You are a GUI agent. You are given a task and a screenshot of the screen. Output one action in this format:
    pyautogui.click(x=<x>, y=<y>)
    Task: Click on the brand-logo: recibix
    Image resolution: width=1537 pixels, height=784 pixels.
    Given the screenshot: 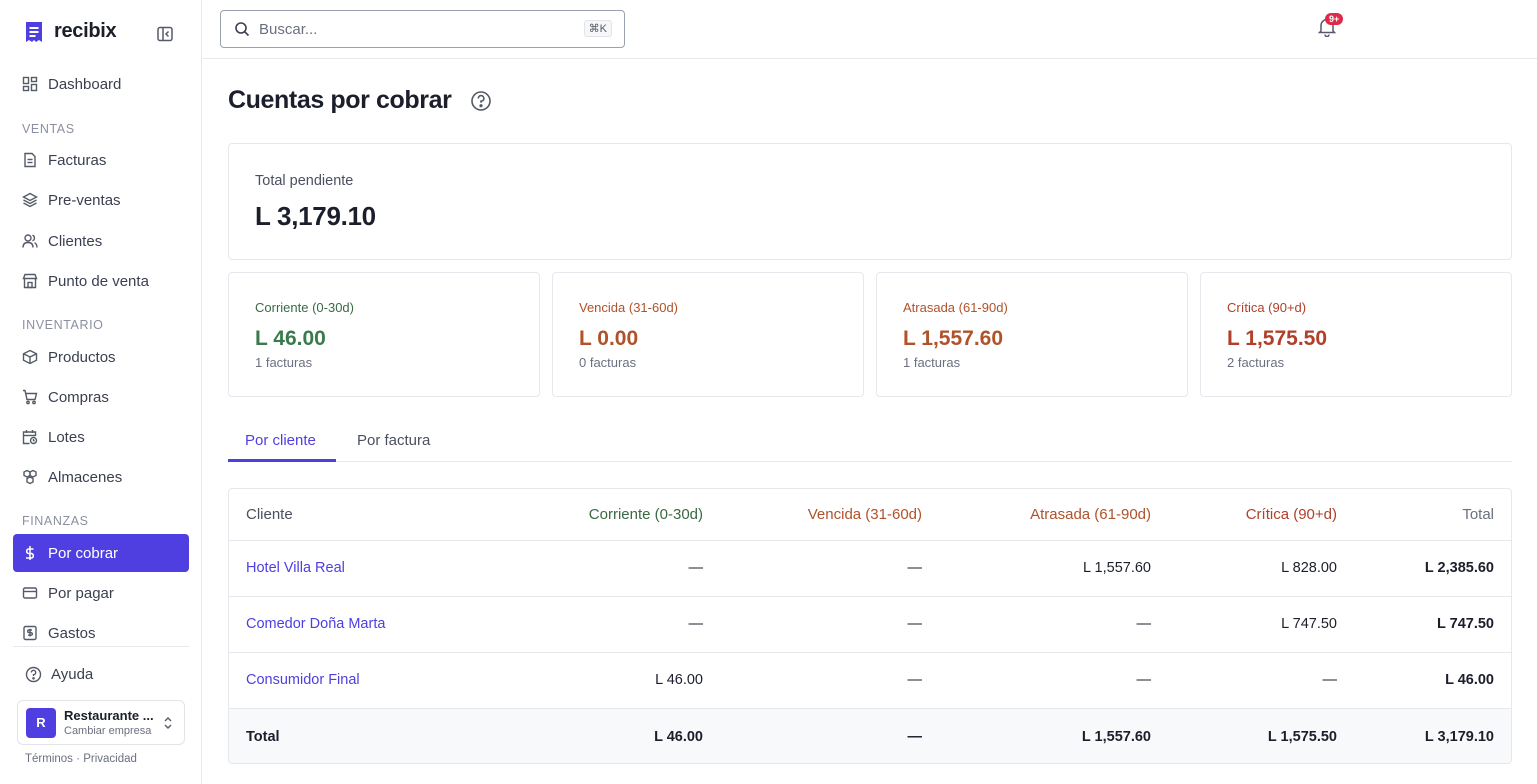 What is the action you would take?
    pyautogui.click(x=70, y=31)
    